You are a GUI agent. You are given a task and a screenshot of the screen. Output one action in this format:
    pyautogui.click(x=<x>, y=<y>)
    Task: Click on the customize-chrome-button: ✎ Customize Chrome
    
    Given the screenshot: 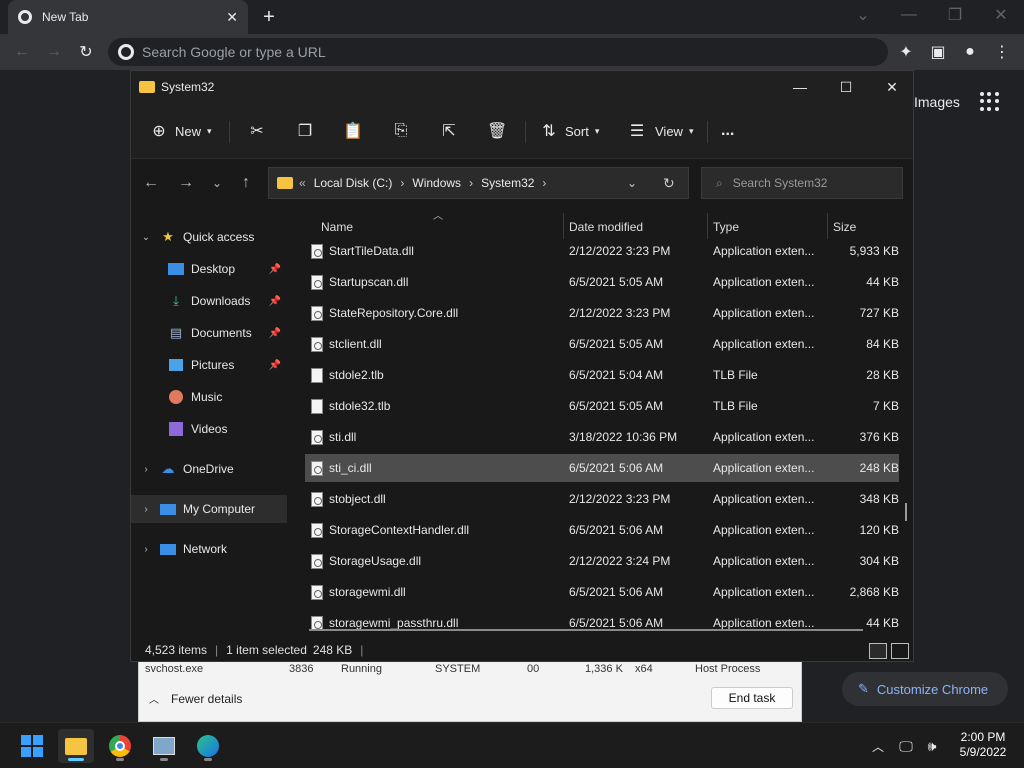 What is the action you would take?
    pyautogui.click(x=925, y=689)
    